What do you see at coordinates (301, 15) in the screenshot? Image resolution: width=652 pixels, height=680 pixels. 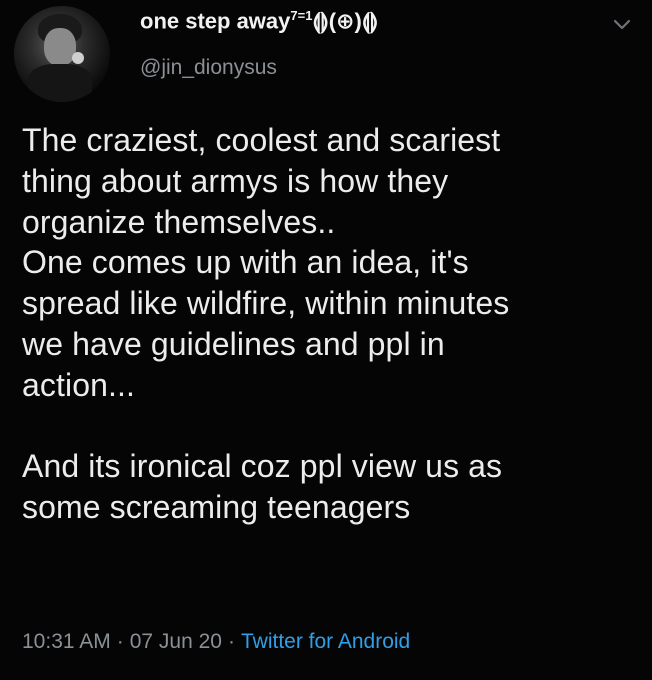 I see `display-name-superscript: 7=1` at bounding box center [301, 15].